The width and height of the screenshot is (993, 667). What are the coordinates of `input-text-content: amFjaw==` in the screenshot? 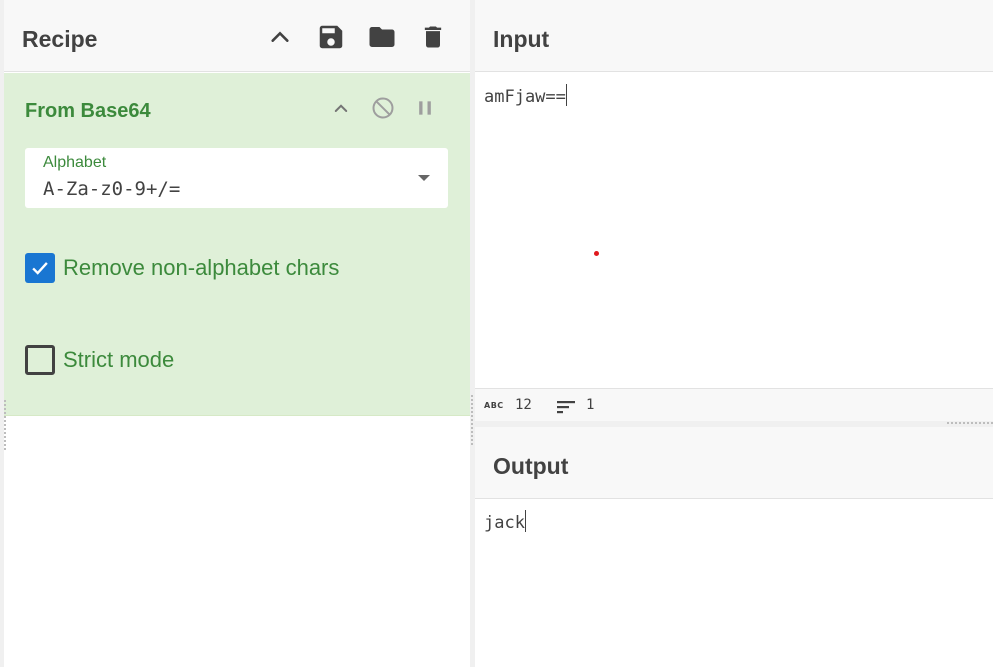 It's located at (525, 97).